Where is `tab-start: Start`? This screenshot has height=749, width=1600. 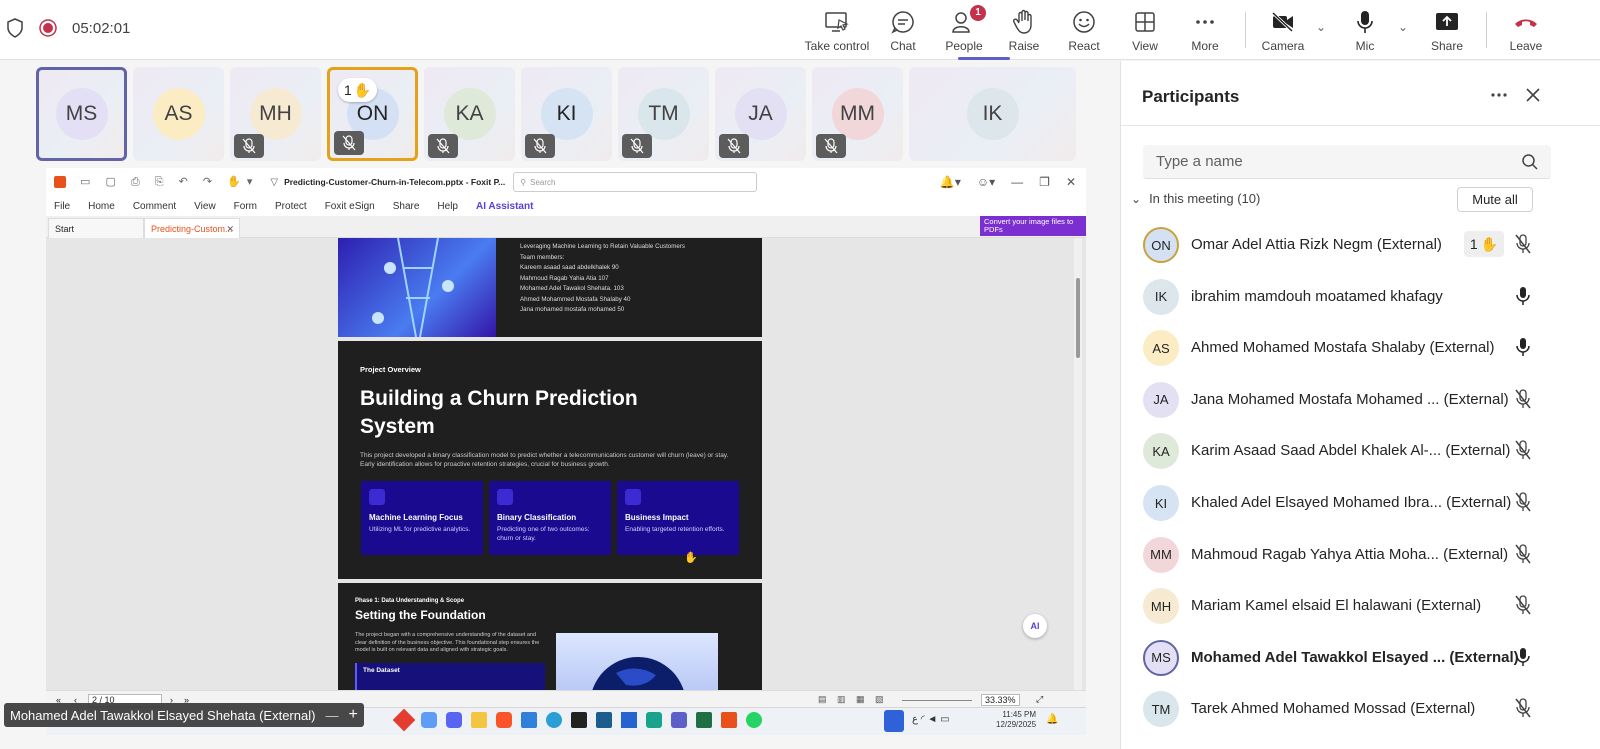 tab-start: Start is located at coordinates (96, 228).